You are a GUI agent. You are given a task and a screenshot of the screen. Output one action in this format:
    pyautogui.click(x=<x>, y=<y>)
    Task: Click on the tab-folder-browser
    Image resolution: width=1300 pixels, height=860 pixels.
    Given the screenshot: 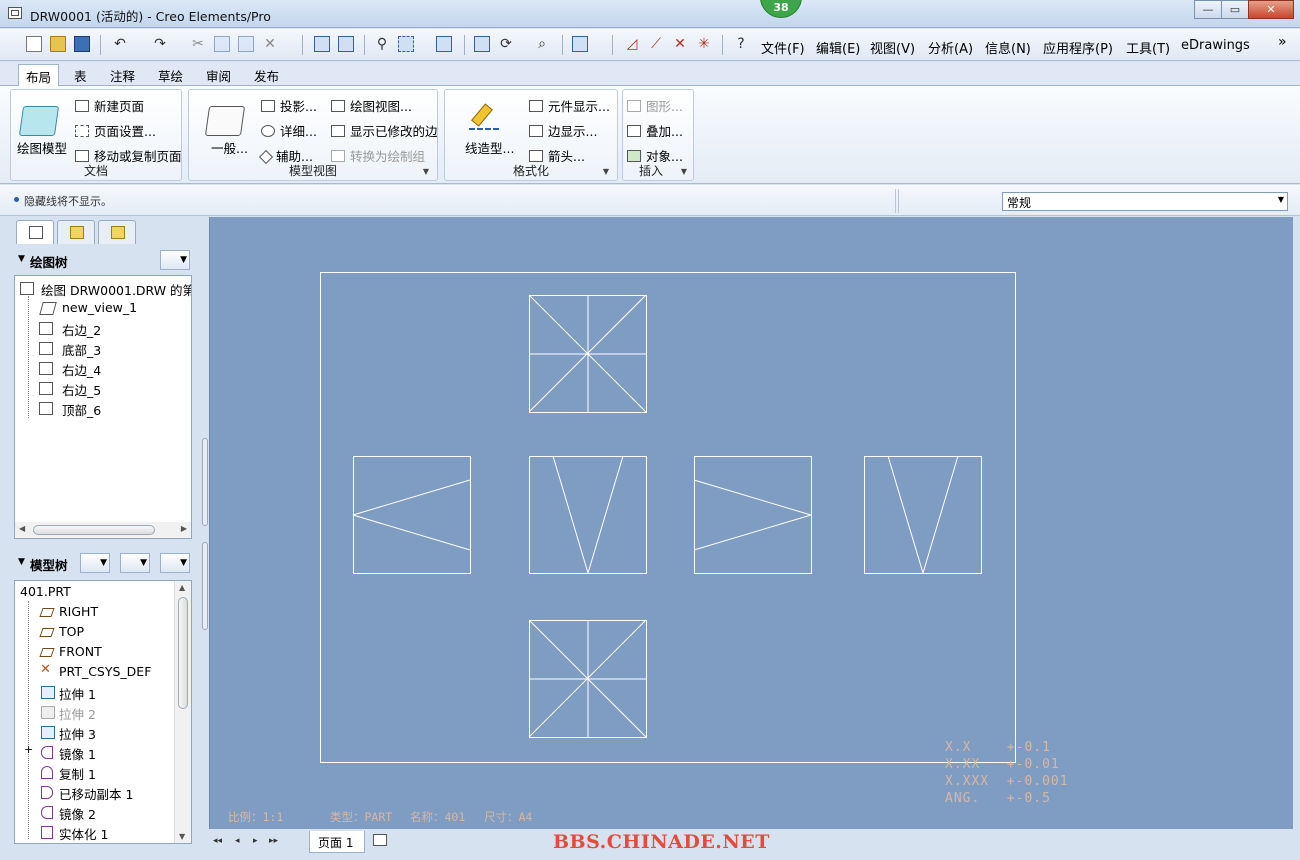 What is the action you would take?
    pyautogui.click(x=76, y=232)
    